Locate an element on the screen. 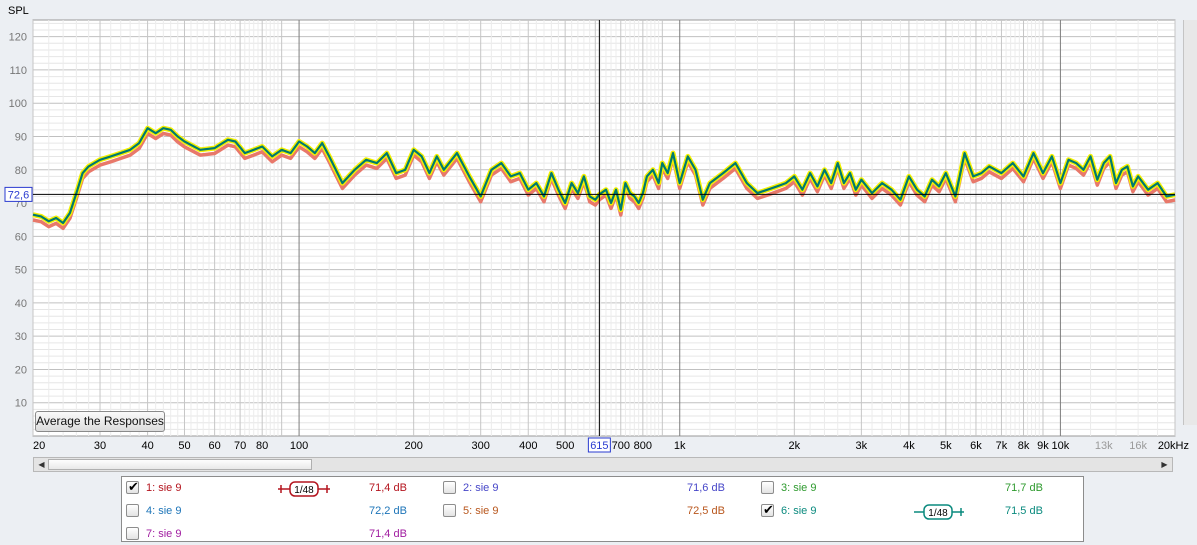 This screenshot has width=1197, height=545. x-tick-label: 500 is located at coordinates (565, 446).